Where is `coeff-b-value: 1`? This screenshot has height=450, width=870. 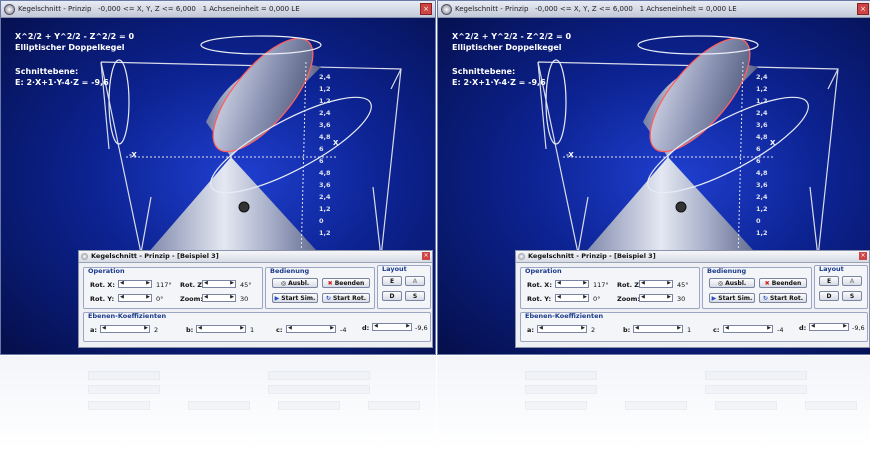 coeff-b-value: 1 is located at coordinates (252, 330).